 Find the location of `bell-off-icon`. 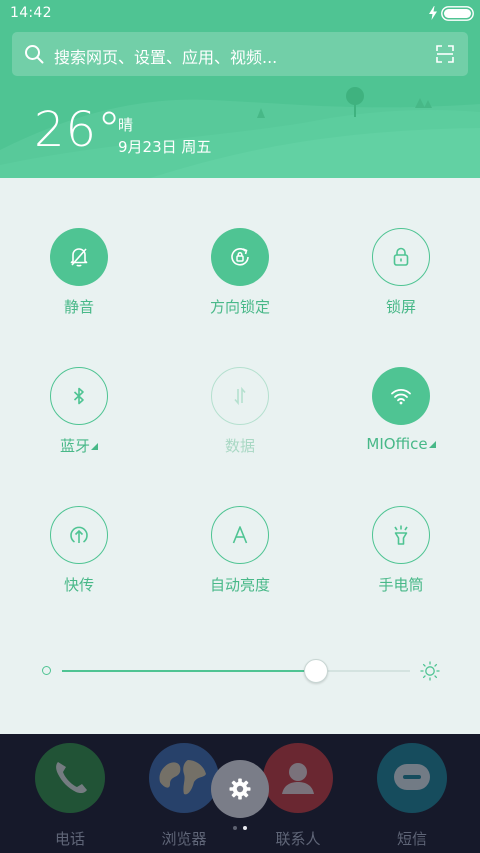

bell-off-icon is located at coordinates (79, 257).